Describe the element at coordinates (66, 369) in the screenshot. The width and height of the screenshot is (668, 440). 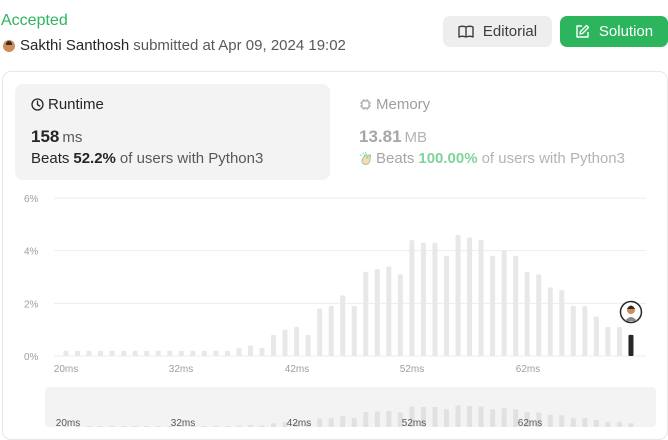
I see `x-tick-label: 20ms` at that location.